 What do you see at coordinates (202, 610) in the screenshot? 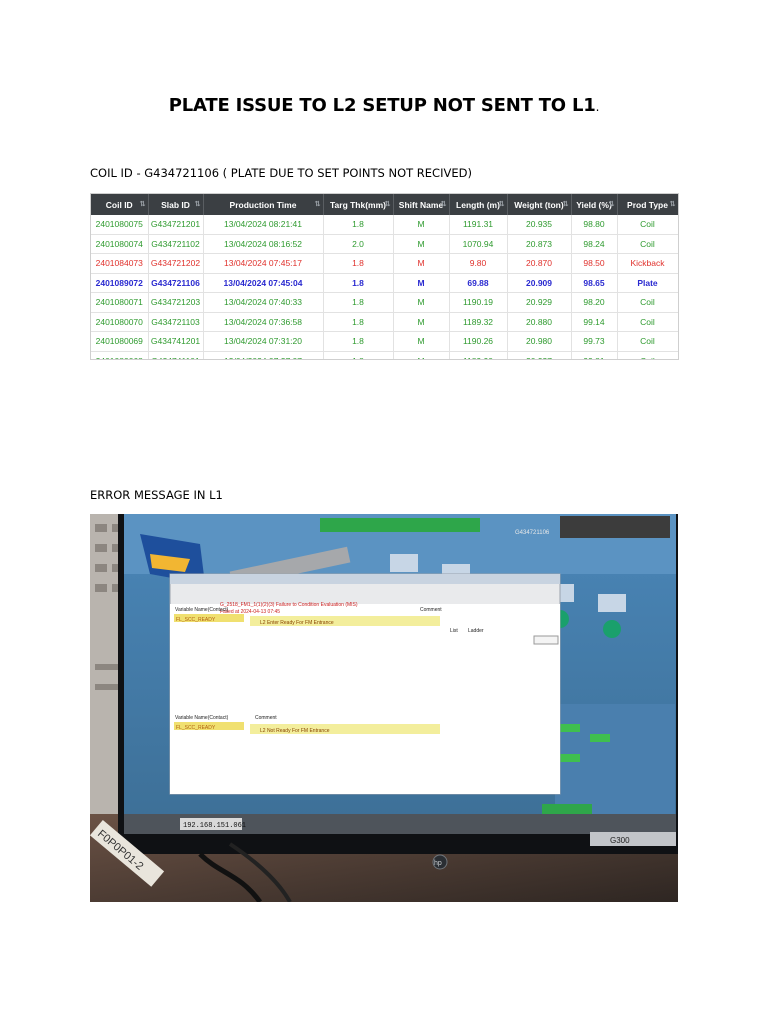
I see `upper-var-header: Variable Name(Contact)` at bounding box center [202, 610].